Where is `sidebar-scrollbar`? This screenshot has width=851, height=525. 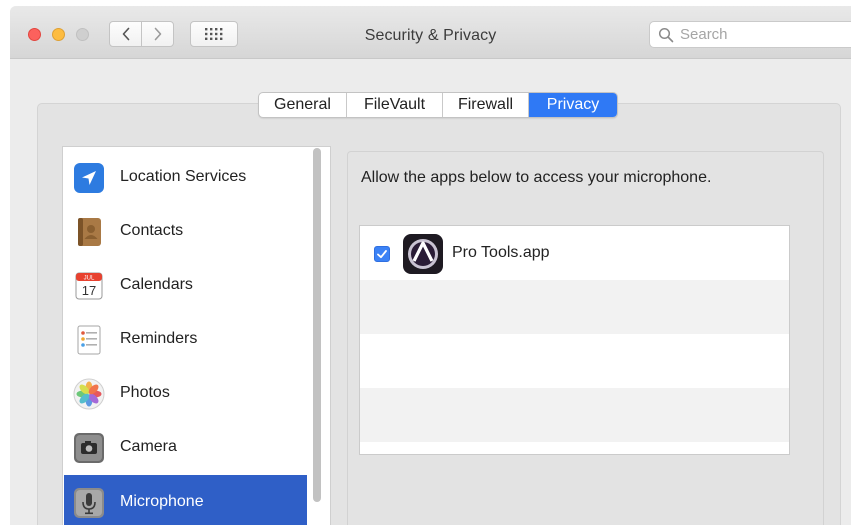
sidebar-scrollbar is located at coordinates (317, 325).